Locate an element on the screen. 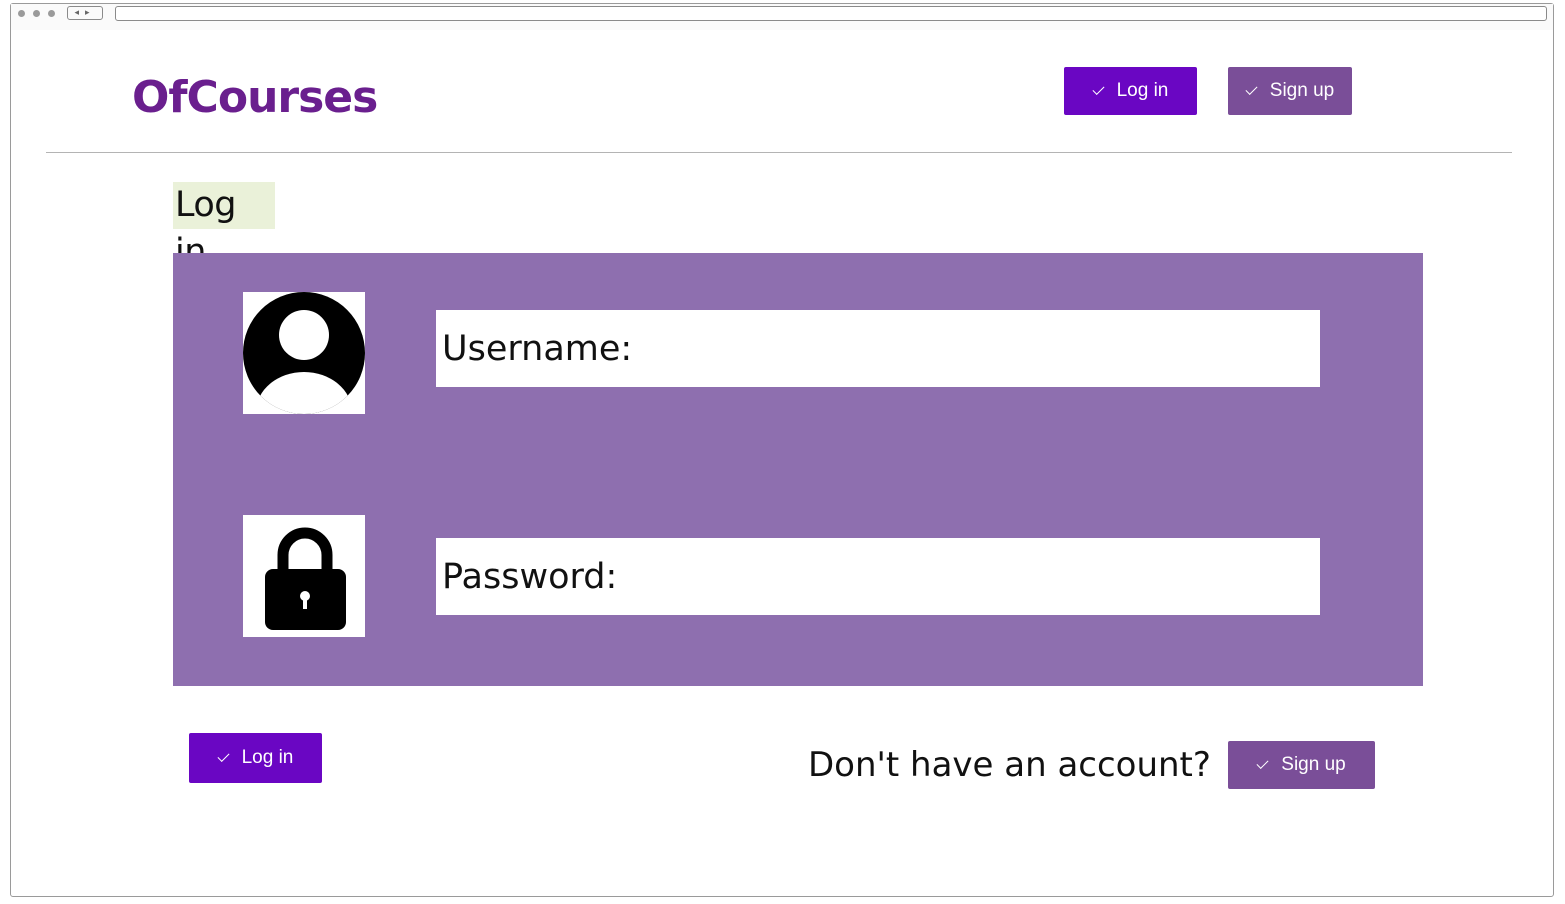 This screenshot has width=1565, height=904. login-submit-button: Log in is located at coordinates (255, 758).